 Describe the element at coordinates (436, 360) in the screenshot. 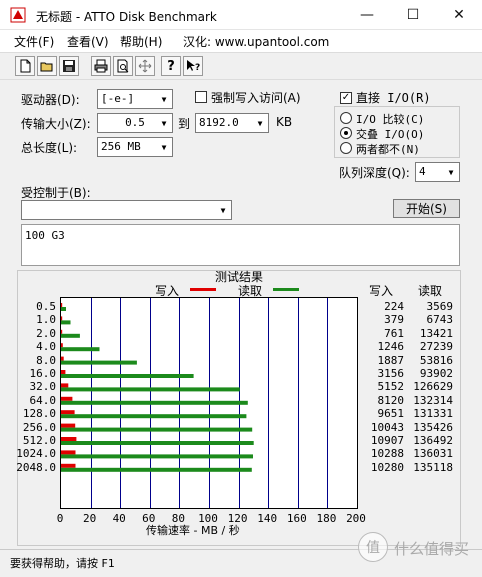

I see `read-value: 53816` at that location.